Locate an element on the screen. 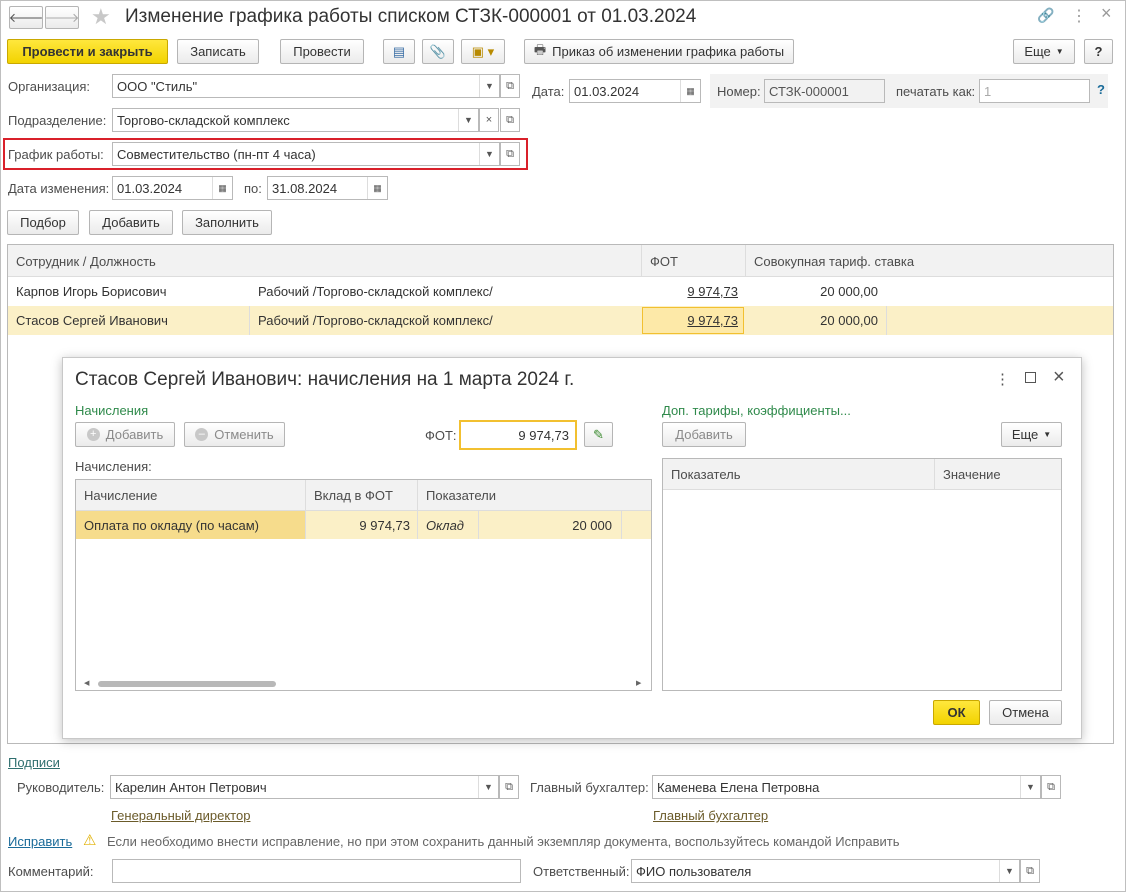  comment-field is located at coordinates (316, 871).